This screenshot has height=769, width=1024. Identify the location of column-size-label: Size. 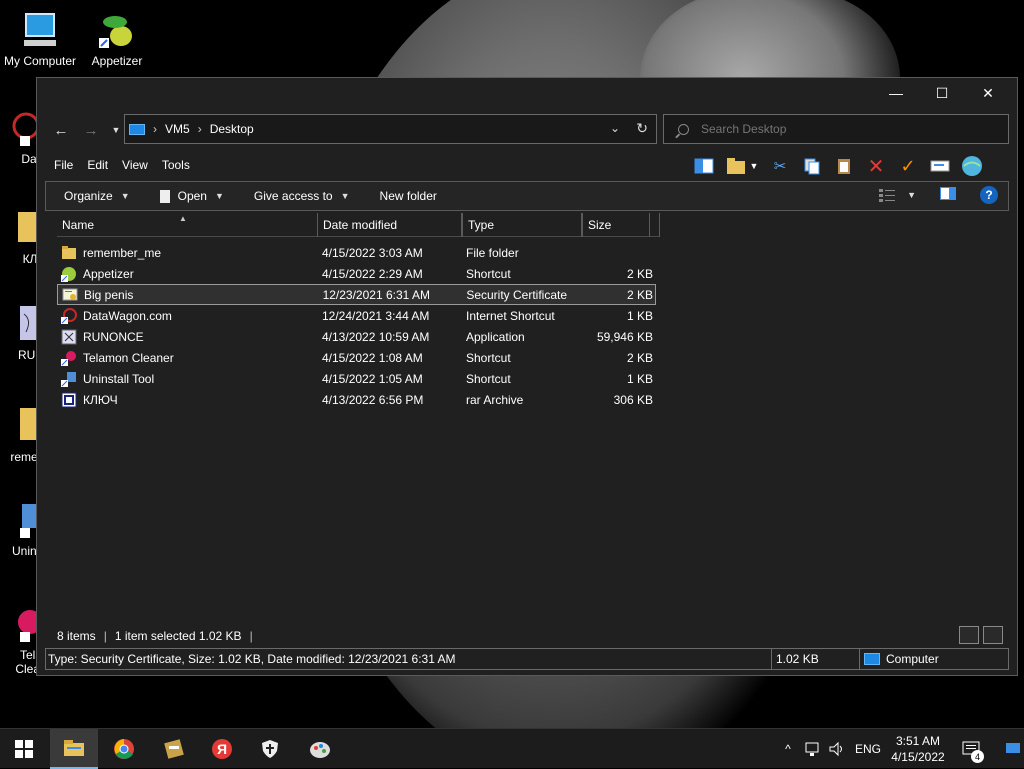
(600, 225).